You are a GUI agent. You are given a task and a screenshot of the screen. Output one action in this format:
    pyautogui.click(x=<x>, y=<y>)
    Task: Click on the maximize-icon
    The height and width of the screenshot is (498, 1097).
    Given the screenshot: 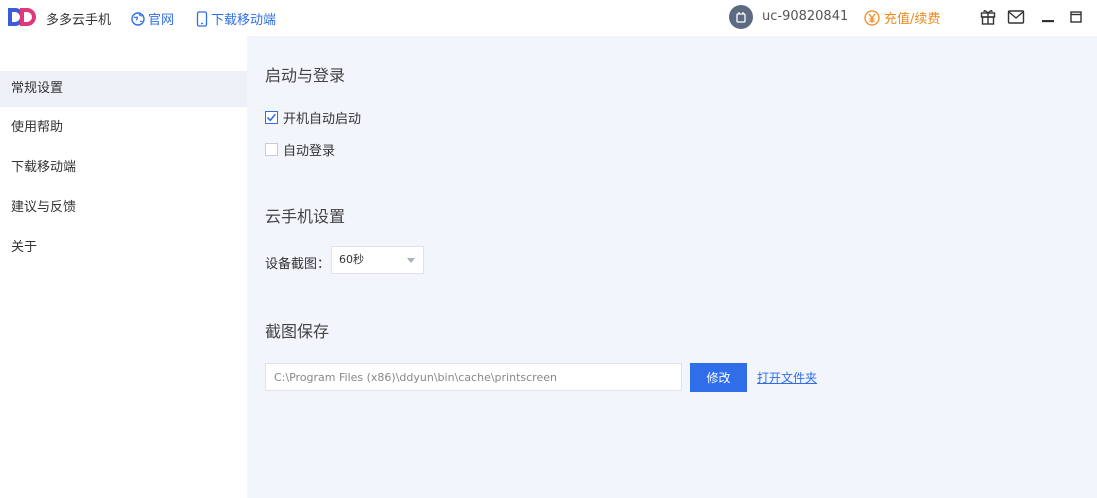 What is the action you would take?
    pyautogui.click(x=1076, y=17)
    